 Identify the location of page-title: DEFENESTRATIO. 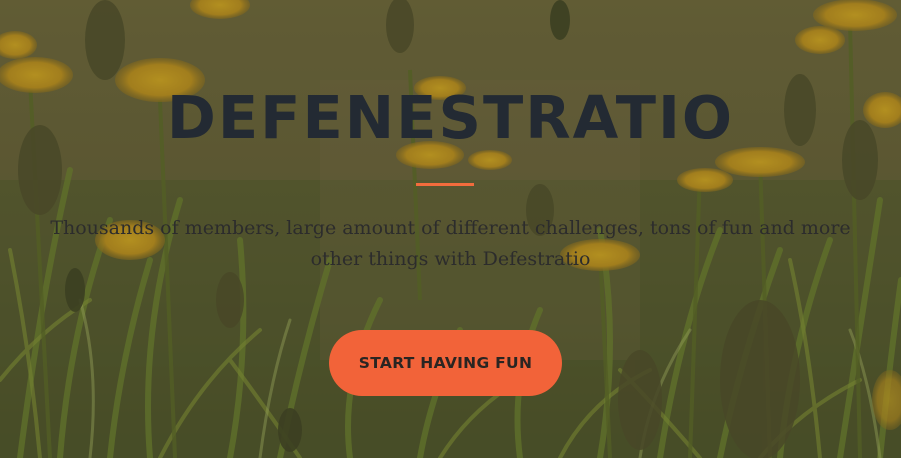
(450, 117).